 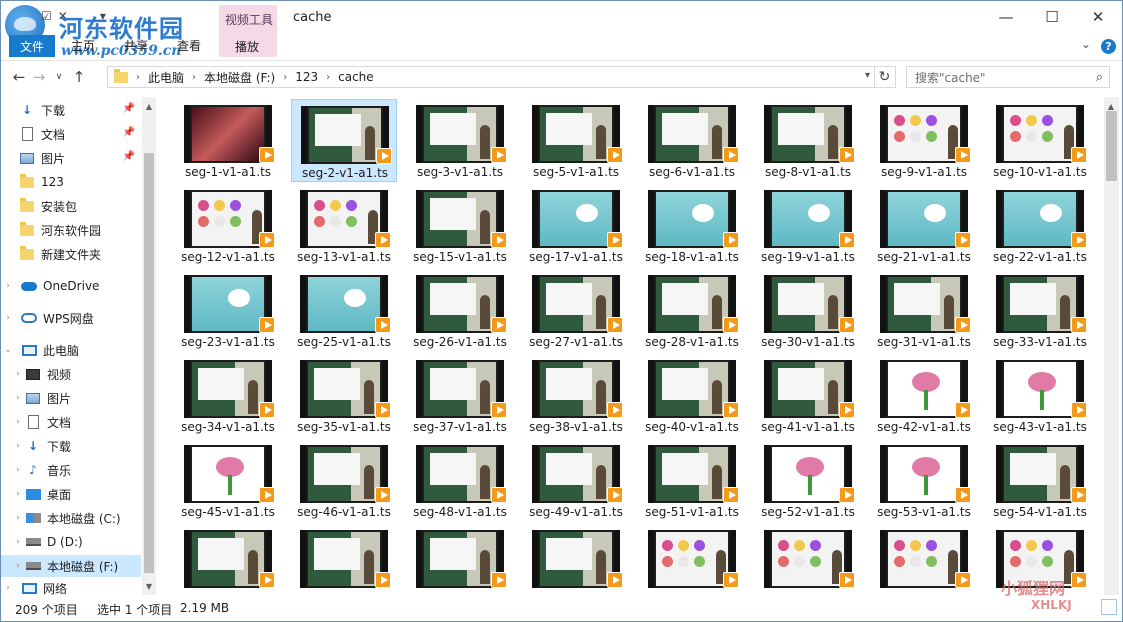 I want to click on sidebar-item-network: › 网络, so click(x=71, y=588).